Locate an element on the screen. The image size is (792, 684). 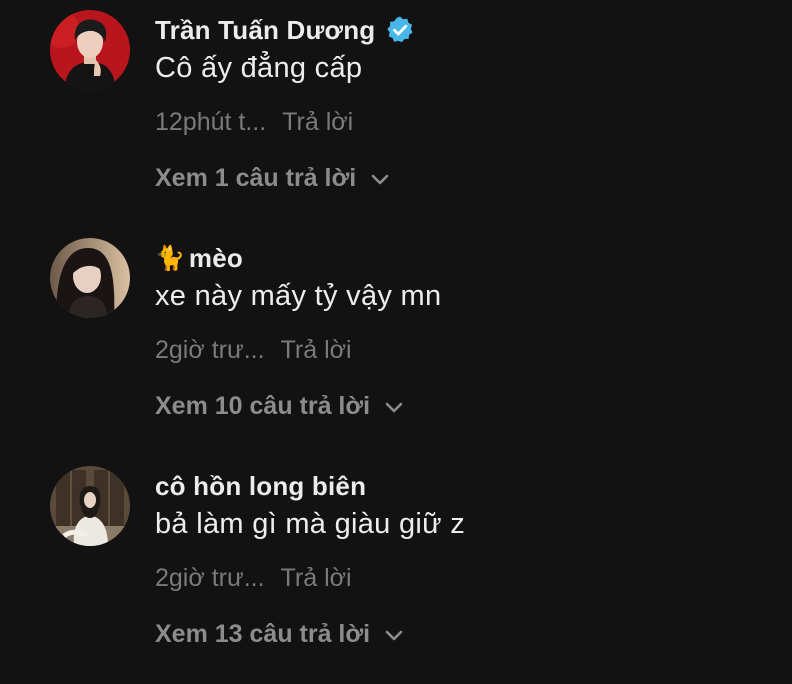
cat-emoji-icon: 🐈 is located at coordinates (170, 258).